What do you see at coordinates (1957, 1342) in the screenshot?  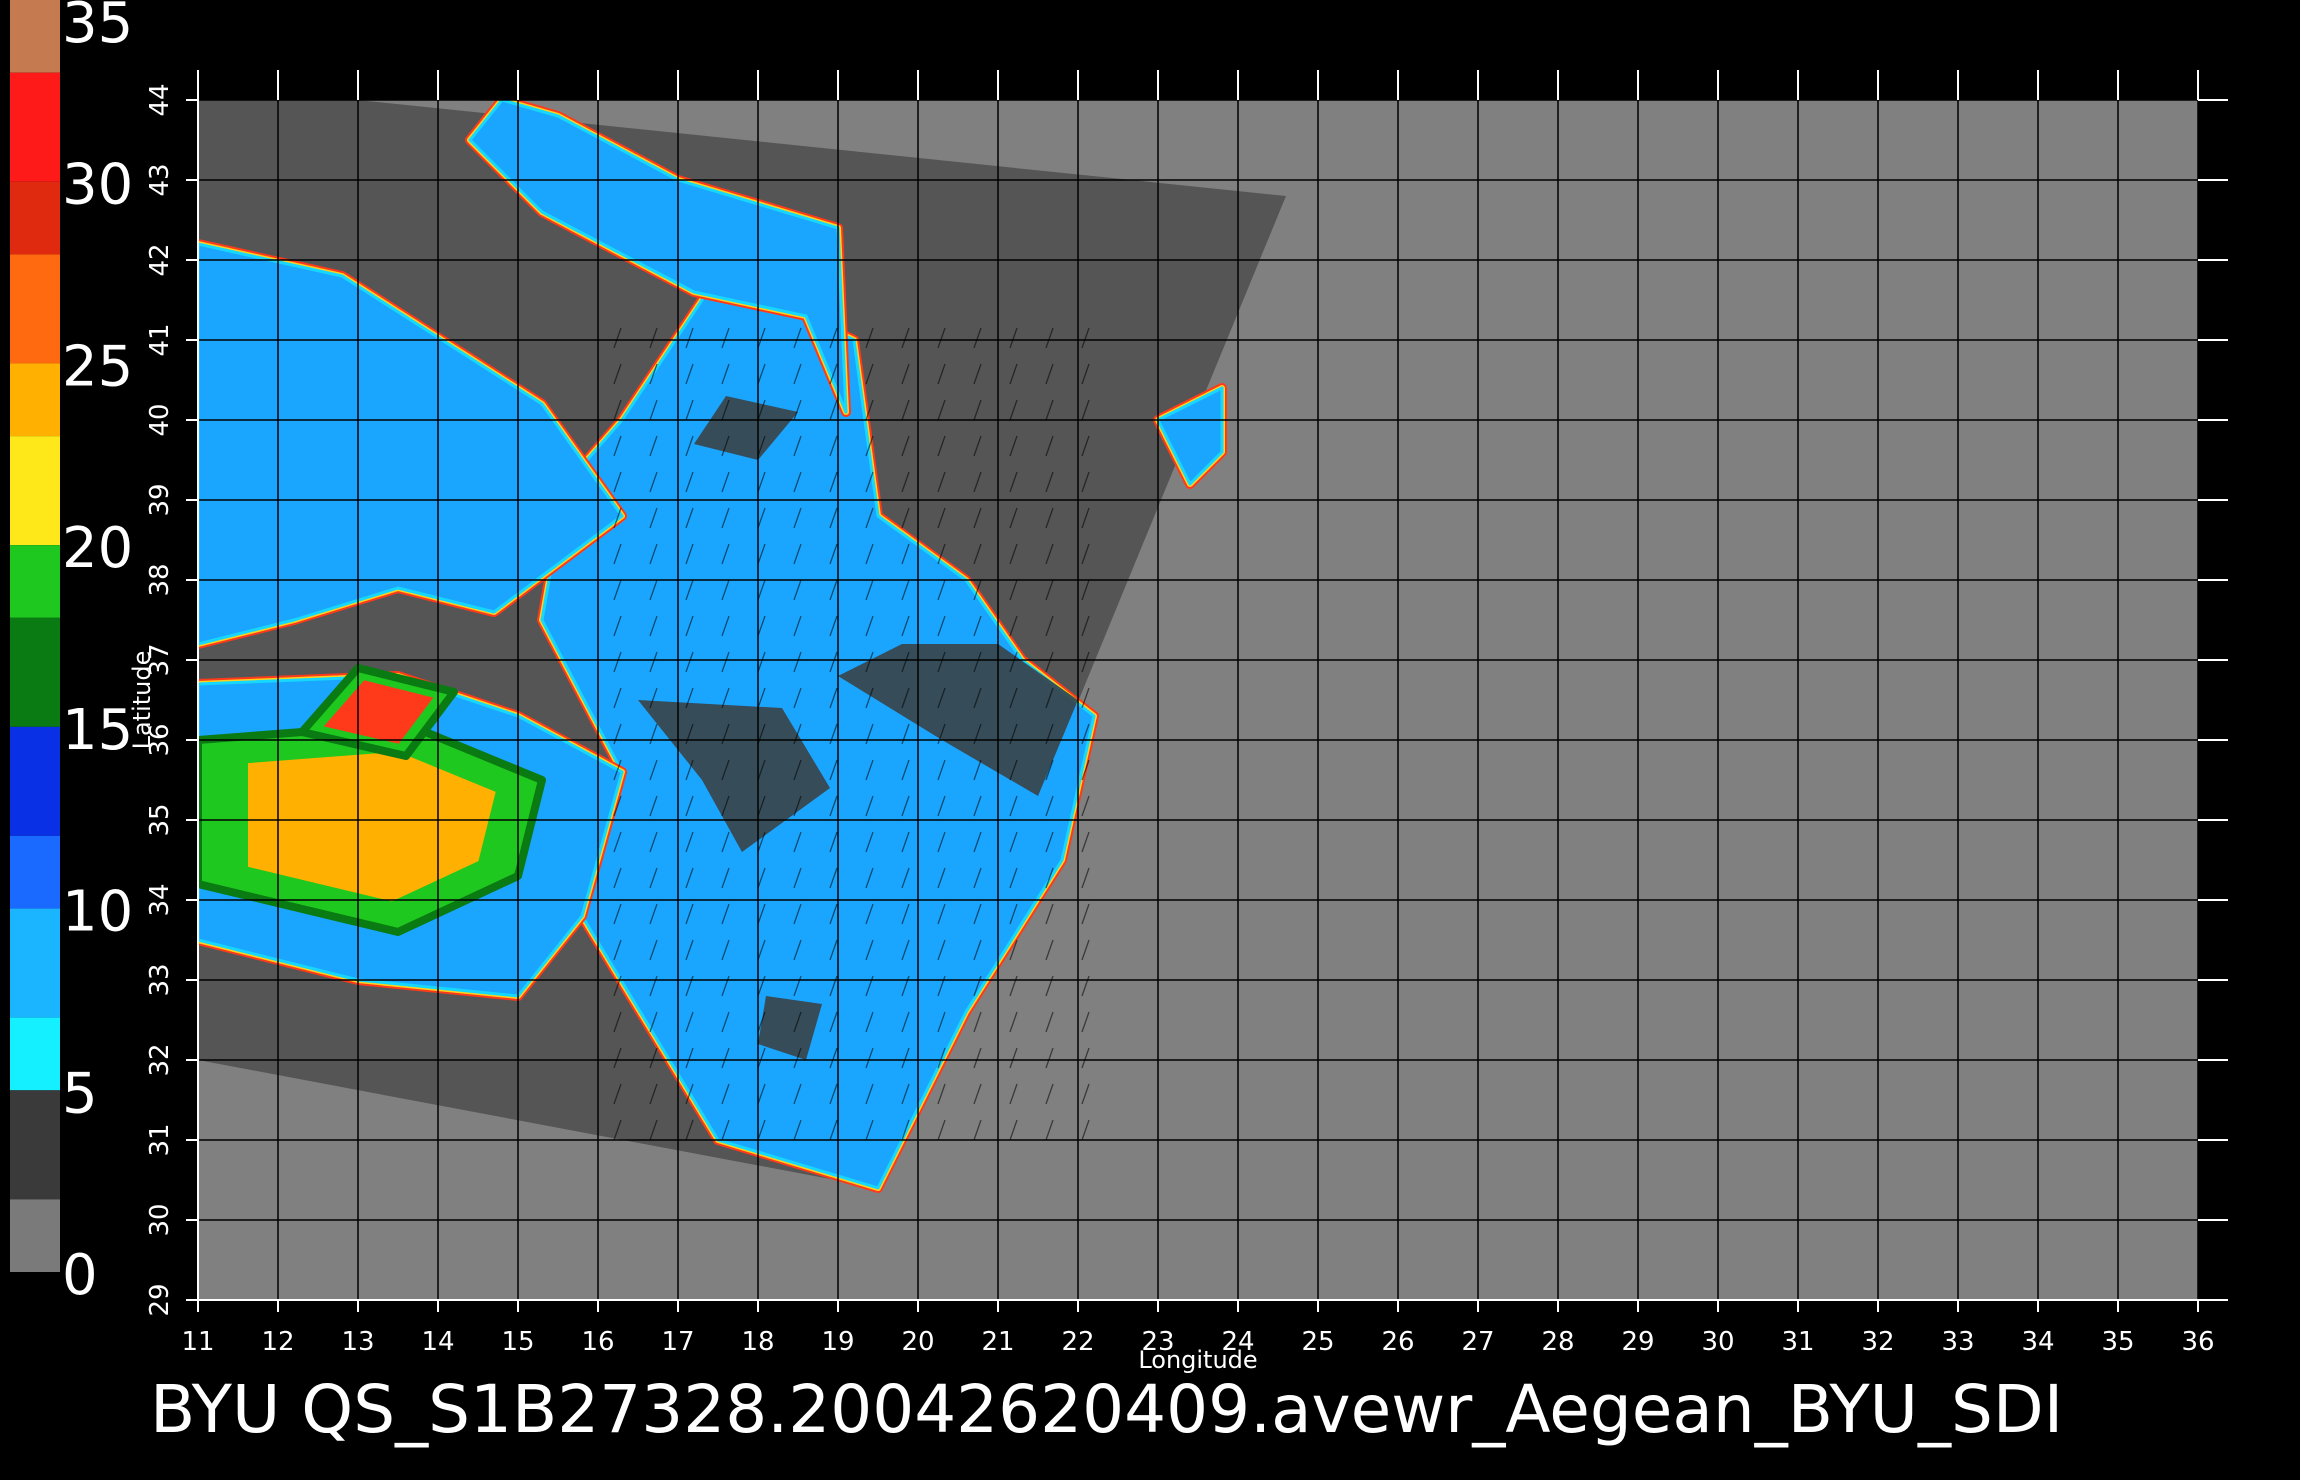 I see `longitude-tick-label: 33` at bounding box center [1957, 1342].